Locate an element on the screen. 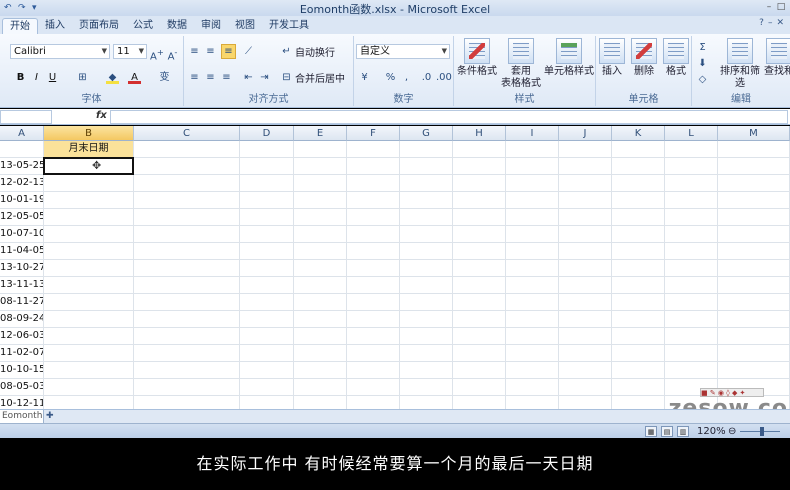  clear-button: ◇ is located at coordinates (702, 79).